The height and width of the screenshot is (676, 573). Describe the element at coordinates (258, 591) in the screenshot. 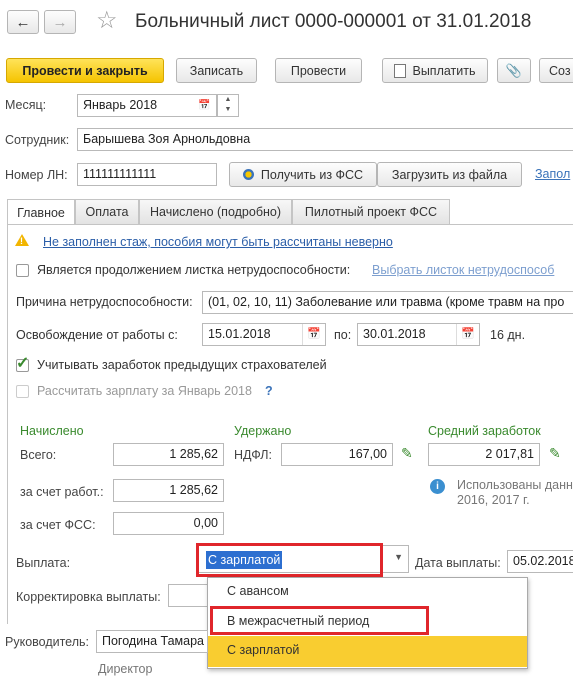

I see `option-advance: С авансом` at that location.